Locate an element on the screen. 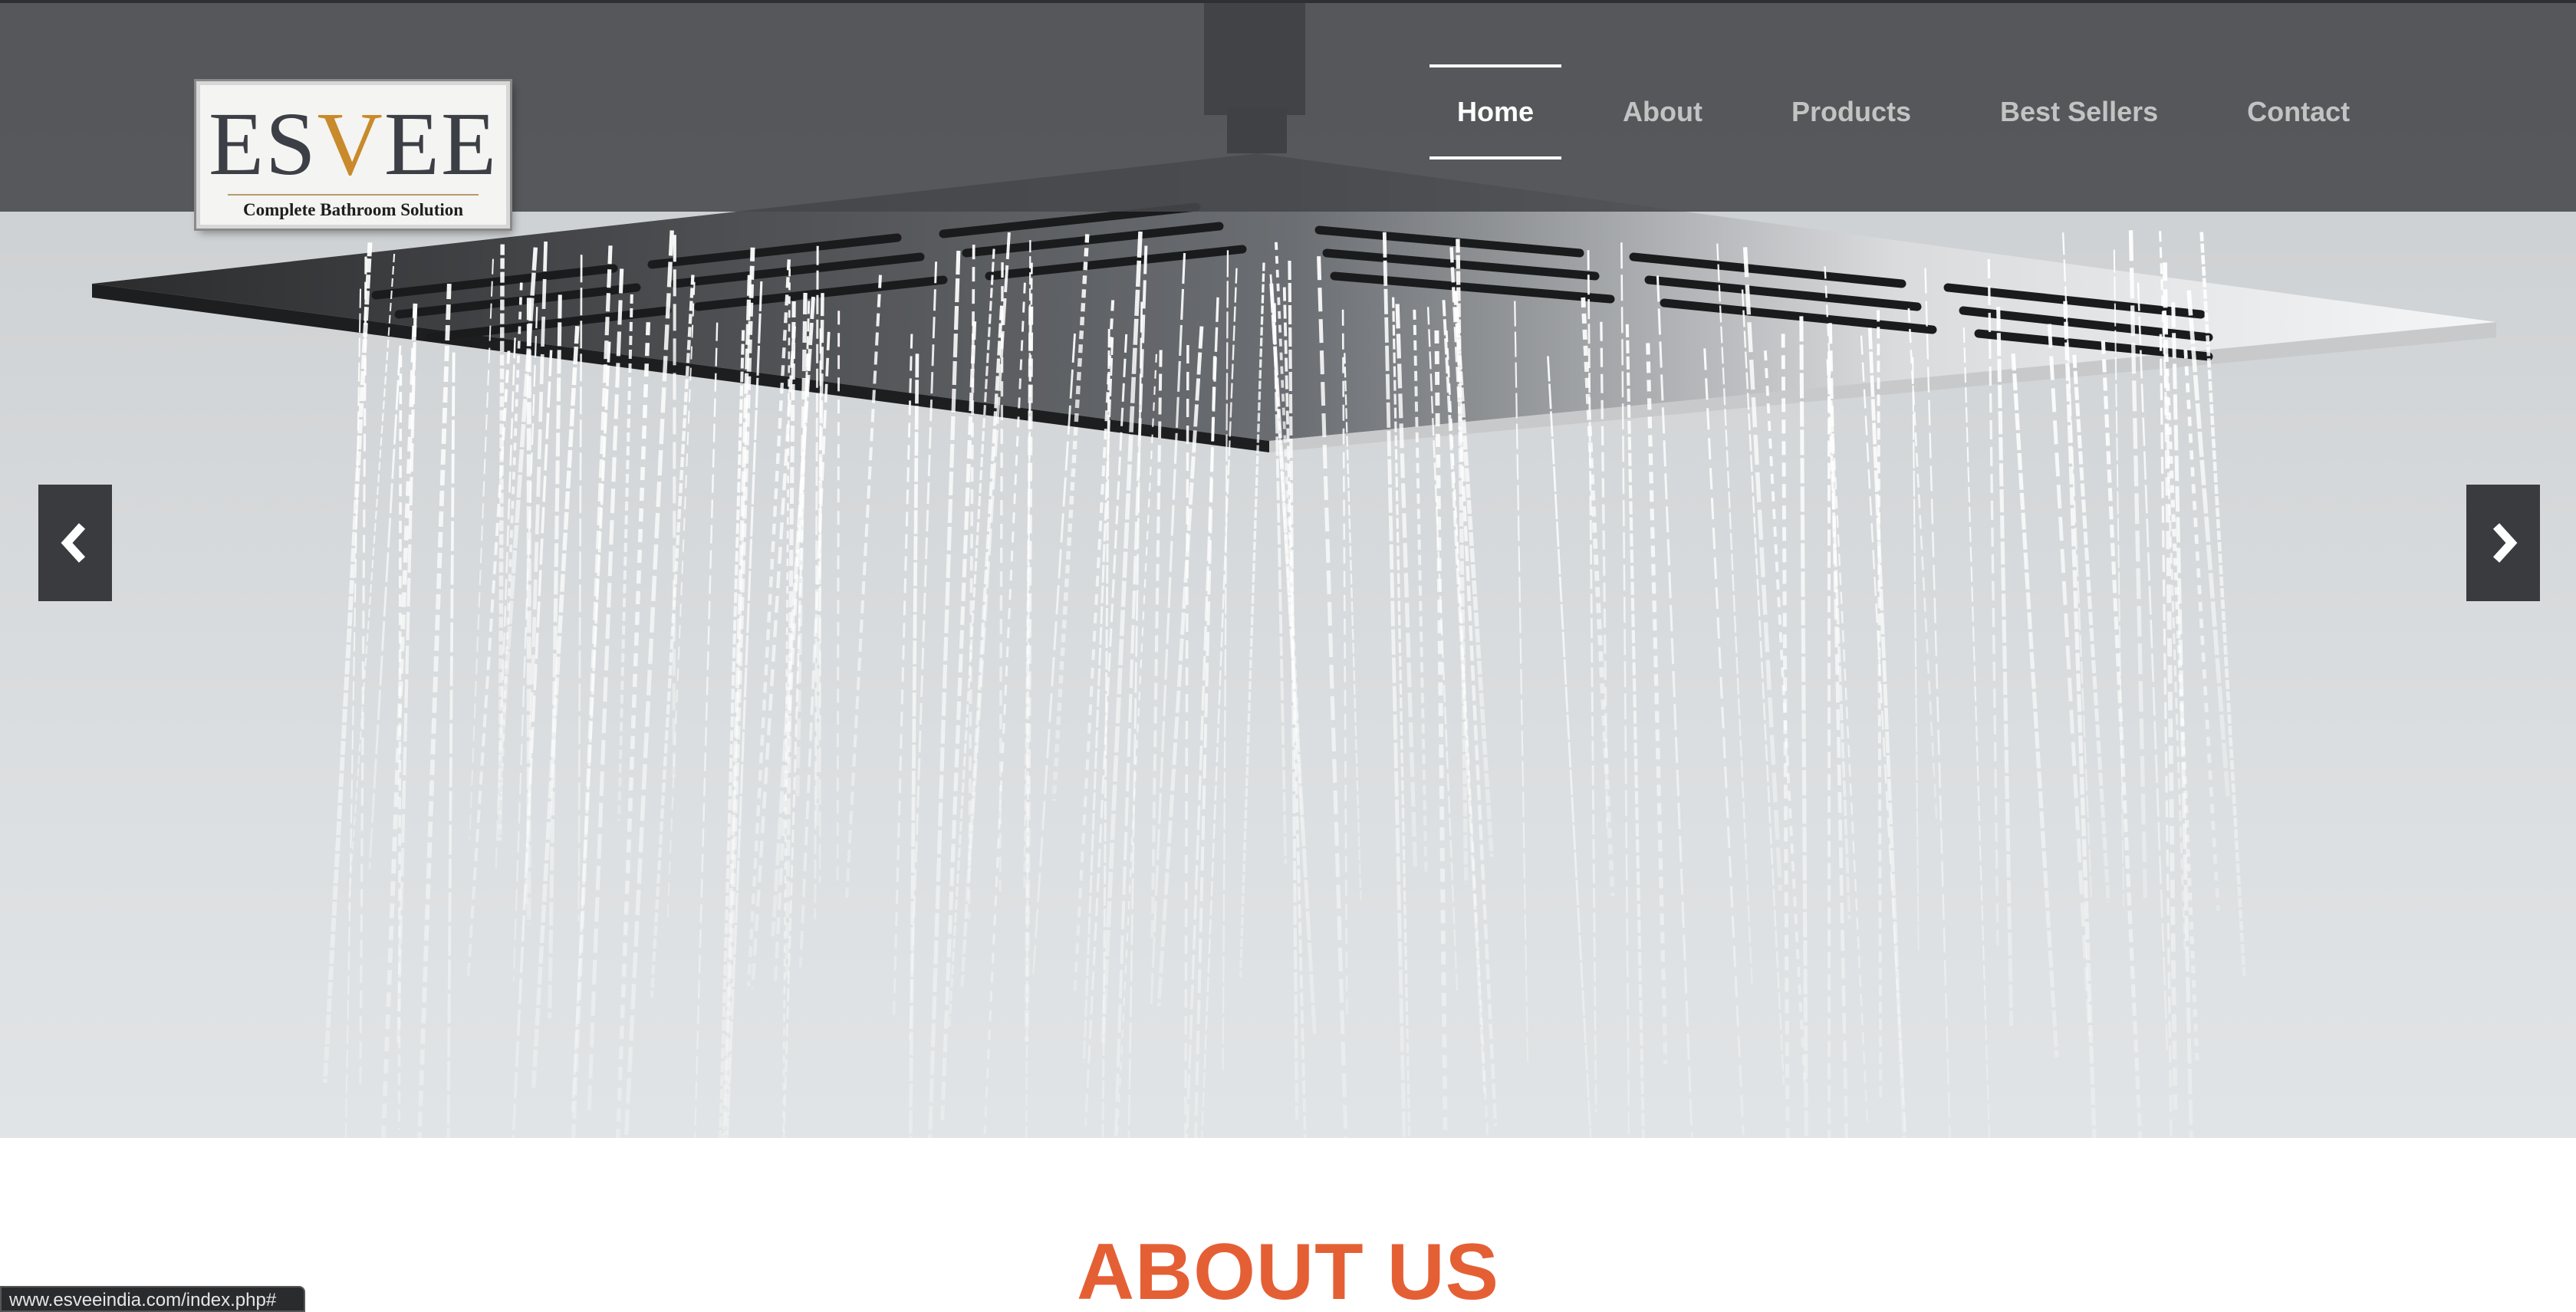  chevron-right-icon is located at coordinates (2505, 543).